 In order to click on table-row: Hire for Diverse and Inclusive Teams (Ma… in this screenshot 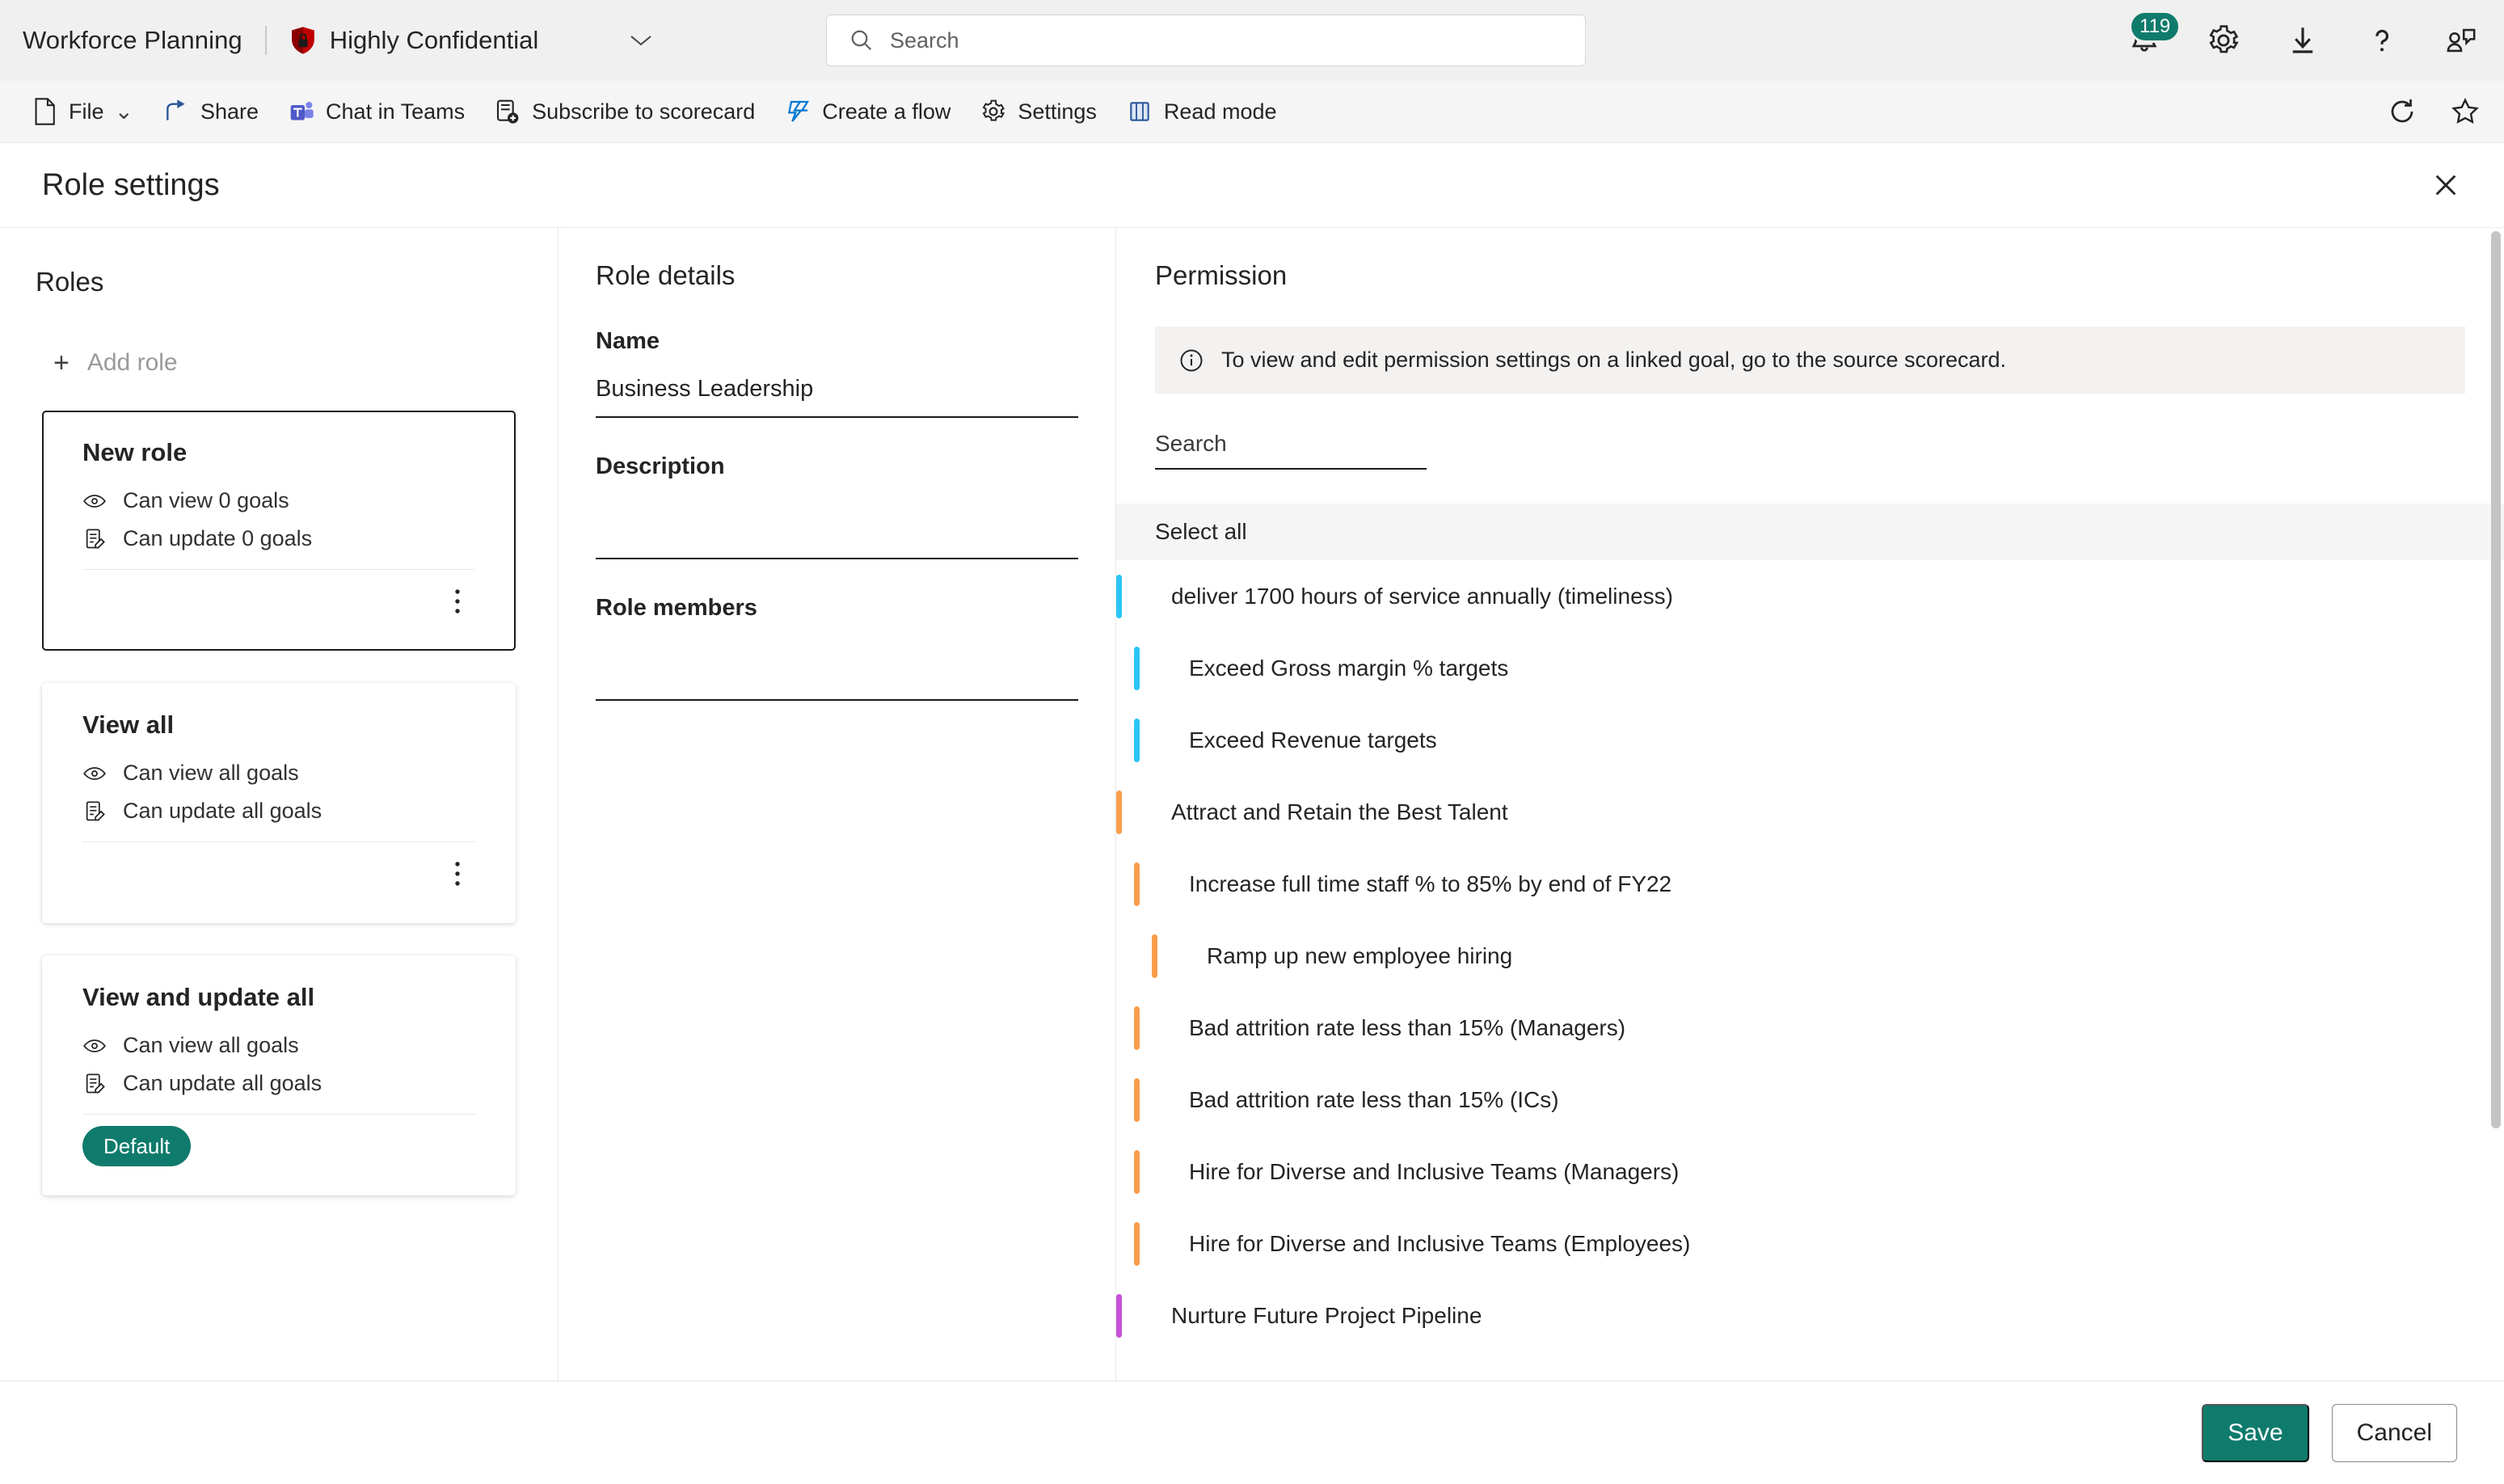, I will do `click(1810, 1172)`.